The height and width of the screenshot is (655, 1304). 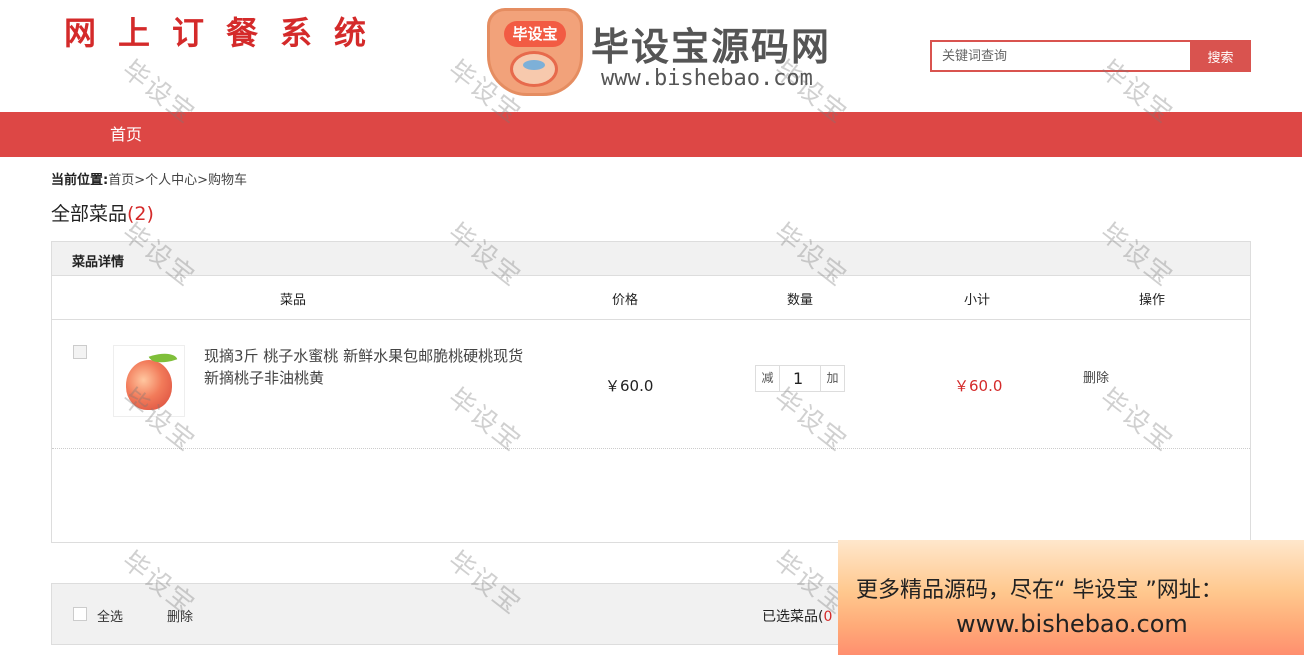 I want to click on logo-badge-icon: 毕设宝, so click(x=535, y=52).